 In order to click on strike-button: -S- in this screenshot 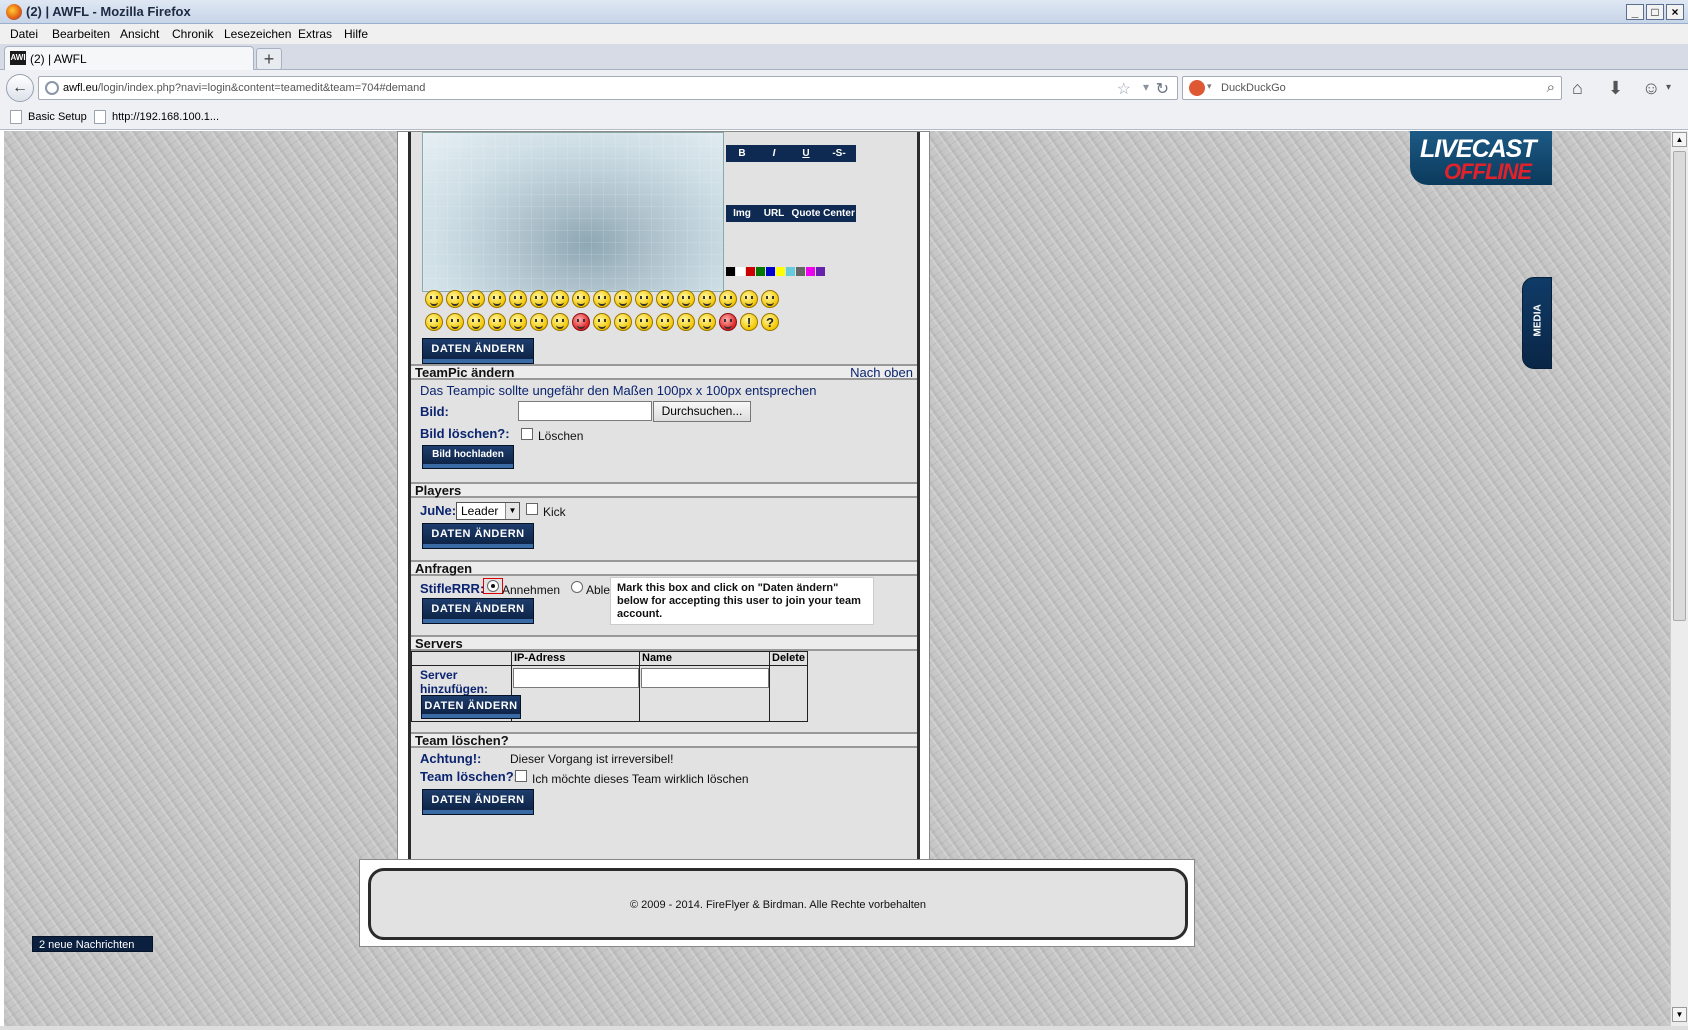, I will do `click(839, 153)`.